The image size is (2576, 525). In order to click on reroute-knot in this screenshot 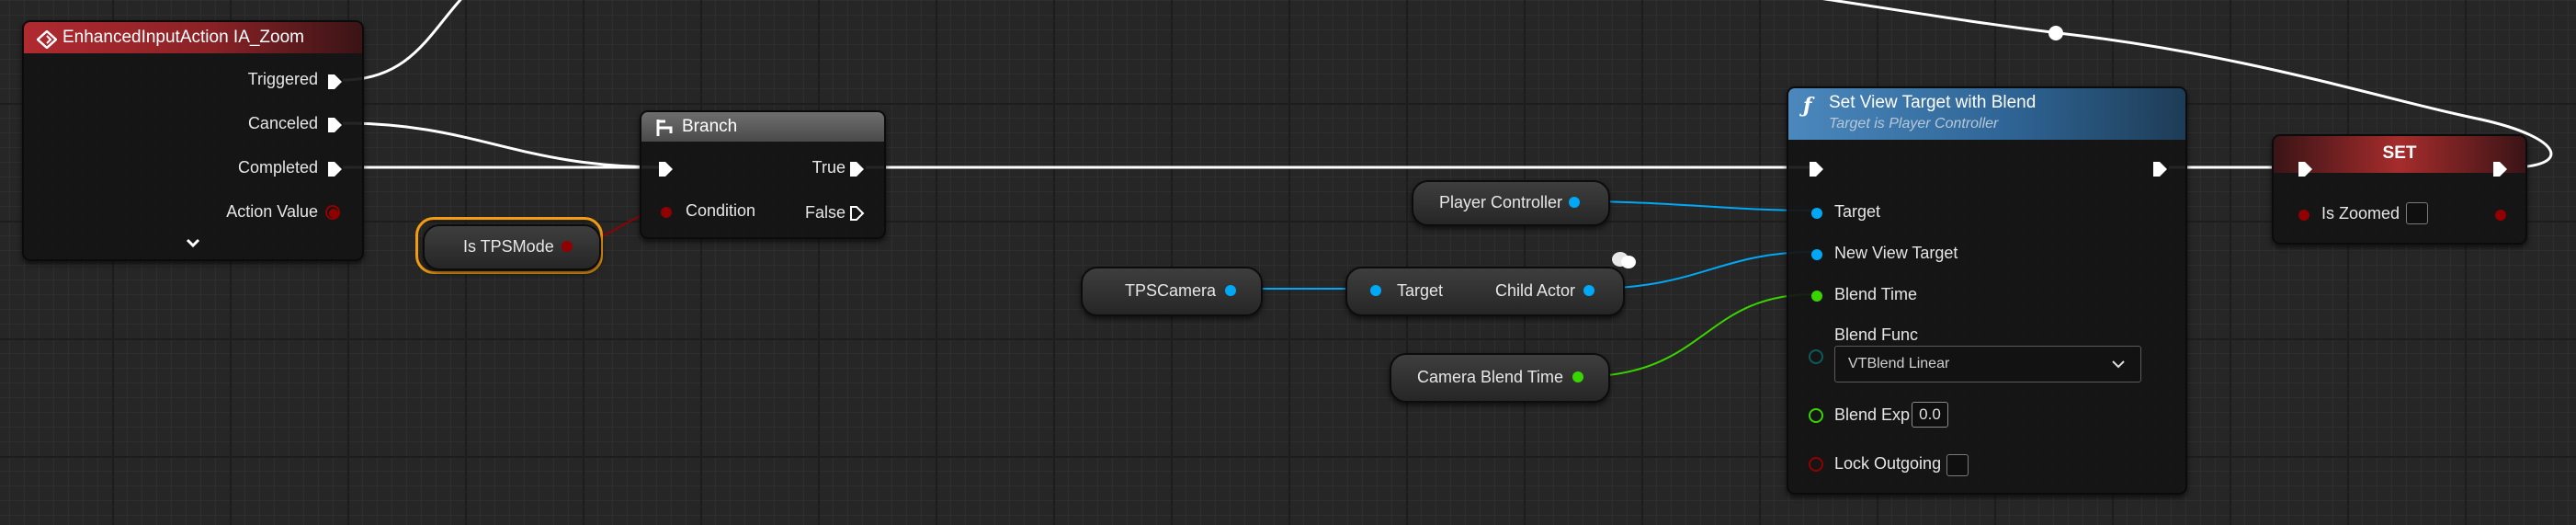, I will do `click(2055, 33)`.